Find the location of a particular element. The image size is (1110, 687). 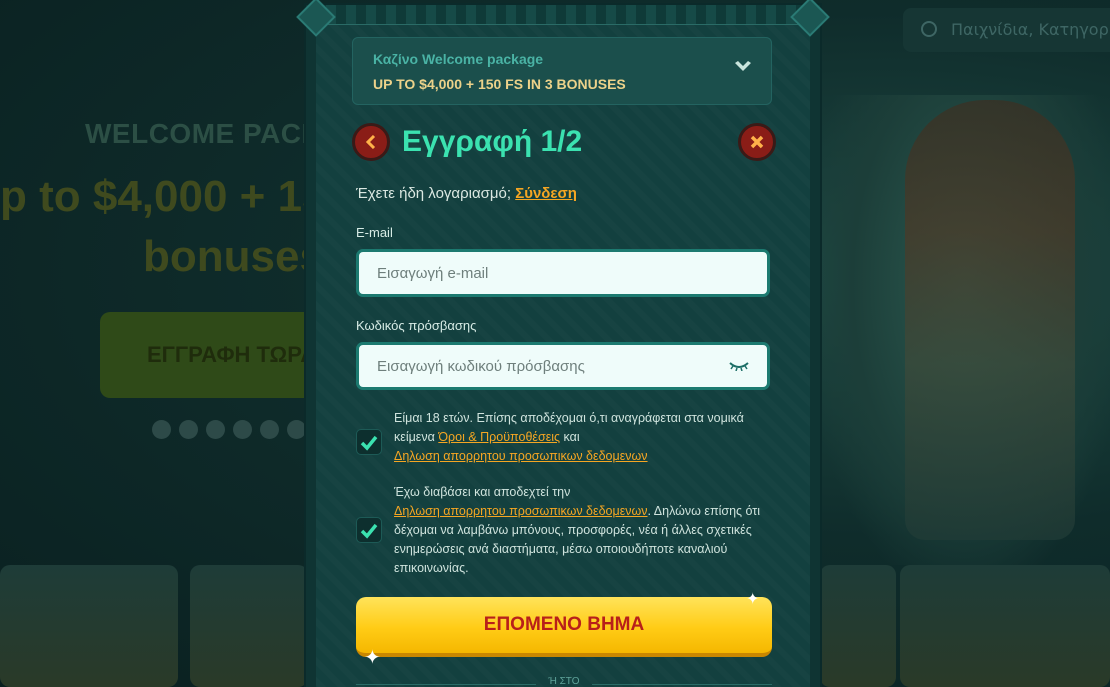

payment-icons is located at coordinates (229, 429).